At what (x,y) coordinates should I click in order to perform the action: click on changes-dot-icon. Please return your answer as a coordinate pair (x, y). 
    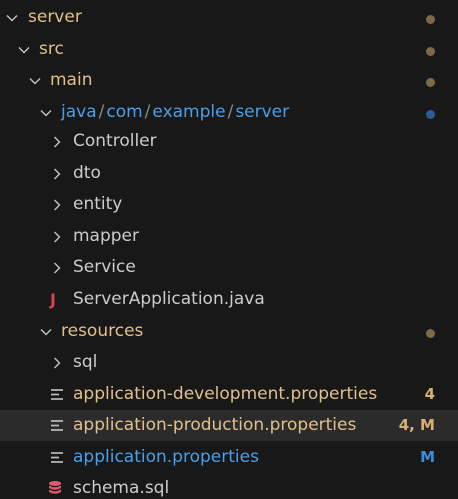
    Looking at the image, I should click on (430, 114).